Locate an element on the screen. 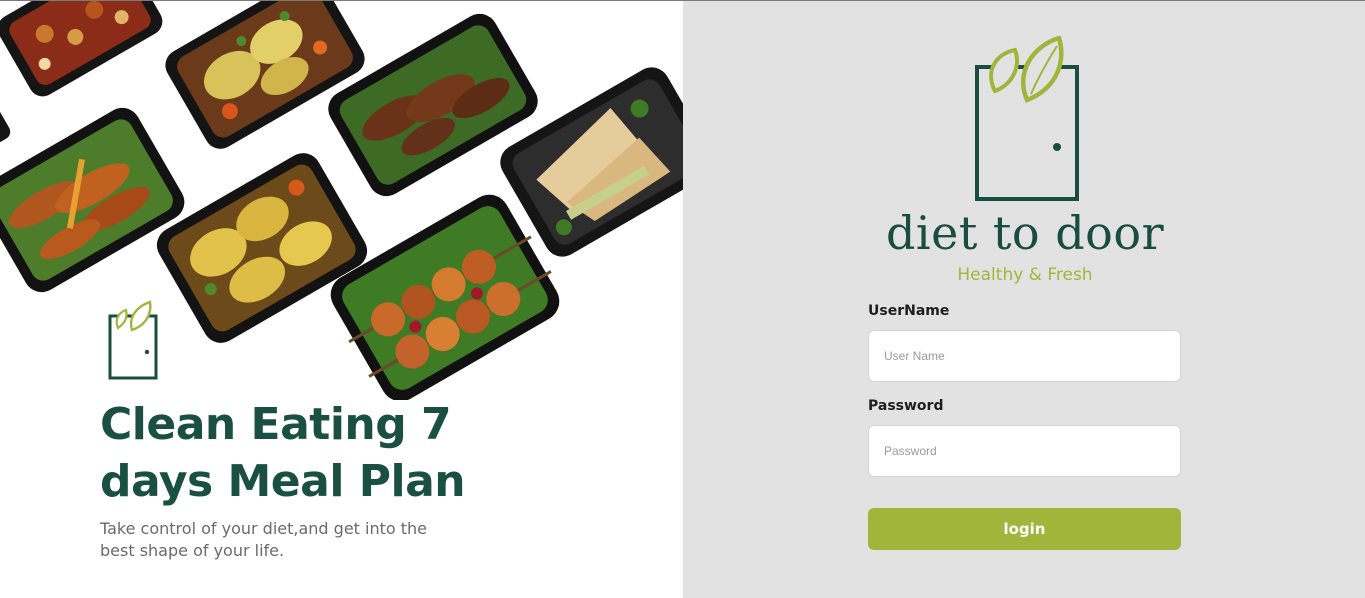 The height and width of the screenshot is (598, 1365). brand-name: diet to door is located at coordinates (1025, 233).